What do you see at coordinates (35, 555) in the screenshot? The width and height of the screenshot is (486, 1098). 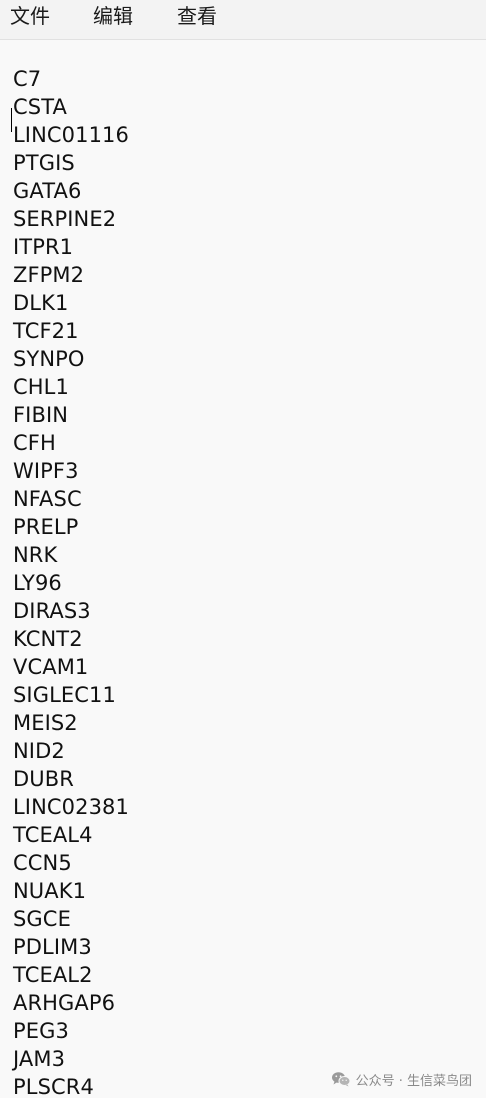 I see `text-line: NRK` at bounding box center [35, 555].